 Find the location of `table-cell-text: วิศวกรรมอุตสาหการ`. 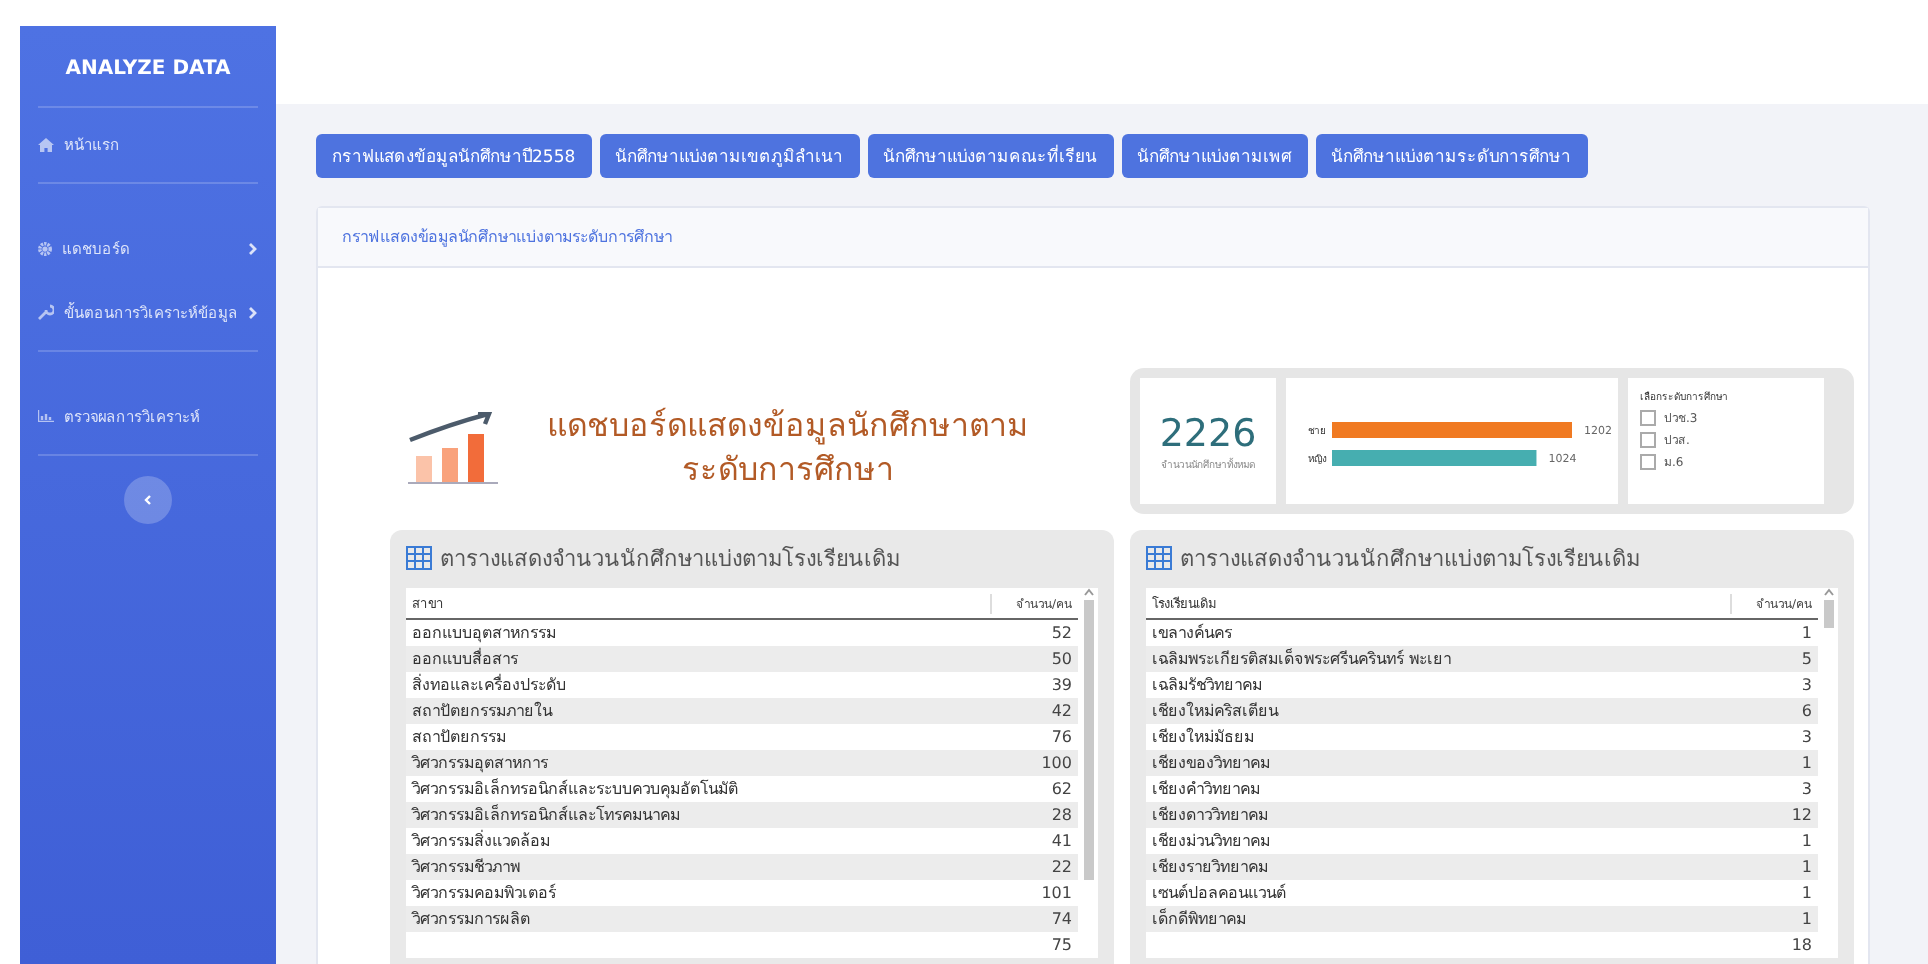

table-cell-text: วิศวกรรมอุตสาหการ is located at coordinates (479, 764).